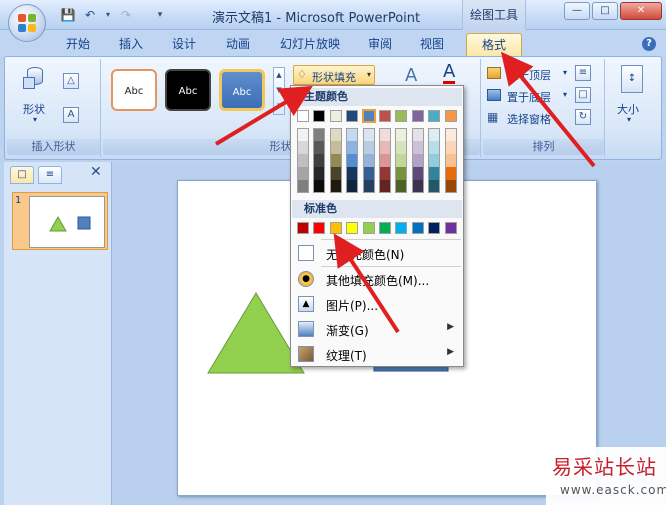  Describe the element at coordinates (577, 11) in the screenshot. I see `minimize-button: —` at that location.